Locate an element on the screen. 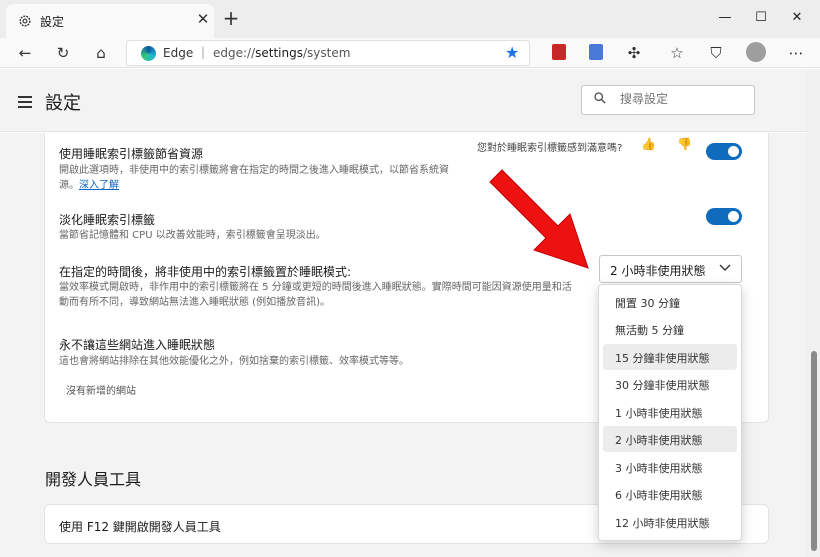  annotation-arrow is located at coordinates (539, 219).